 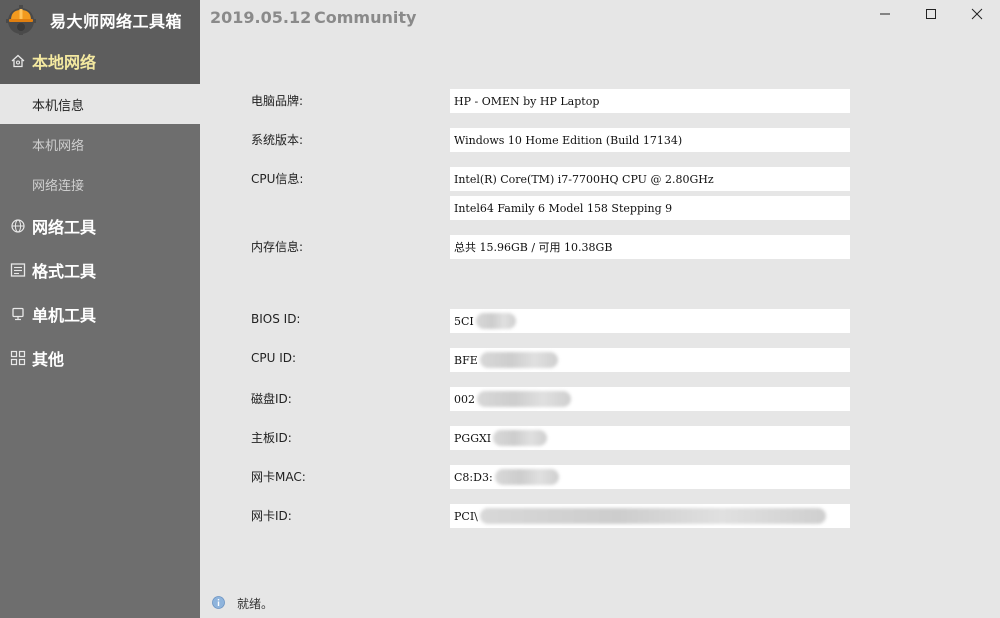 I want to click on hardhat-gear-logo-icon, so click(x=21, y=20).